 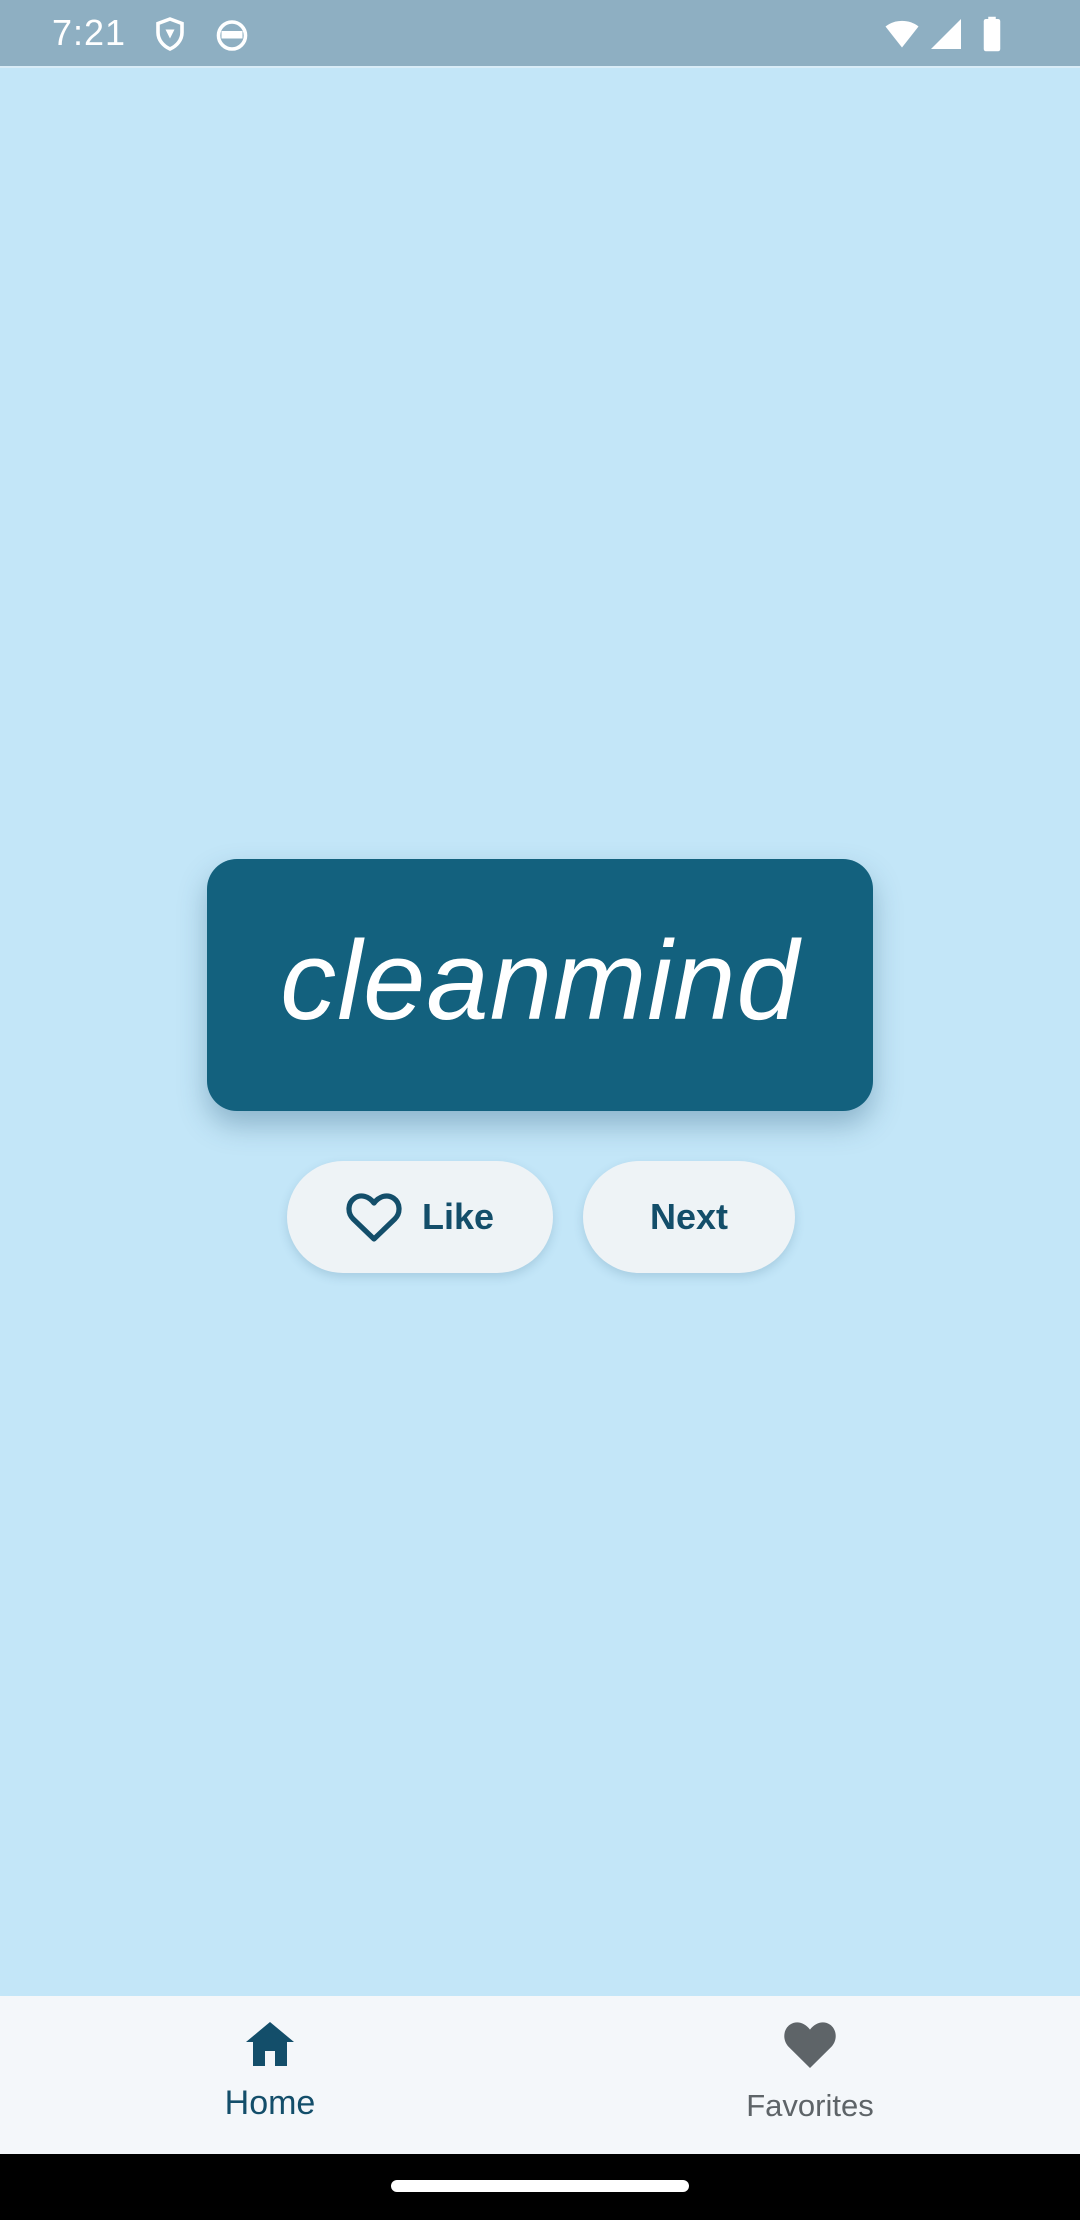 I want to click on android-icon, so click(x=232, y=34).